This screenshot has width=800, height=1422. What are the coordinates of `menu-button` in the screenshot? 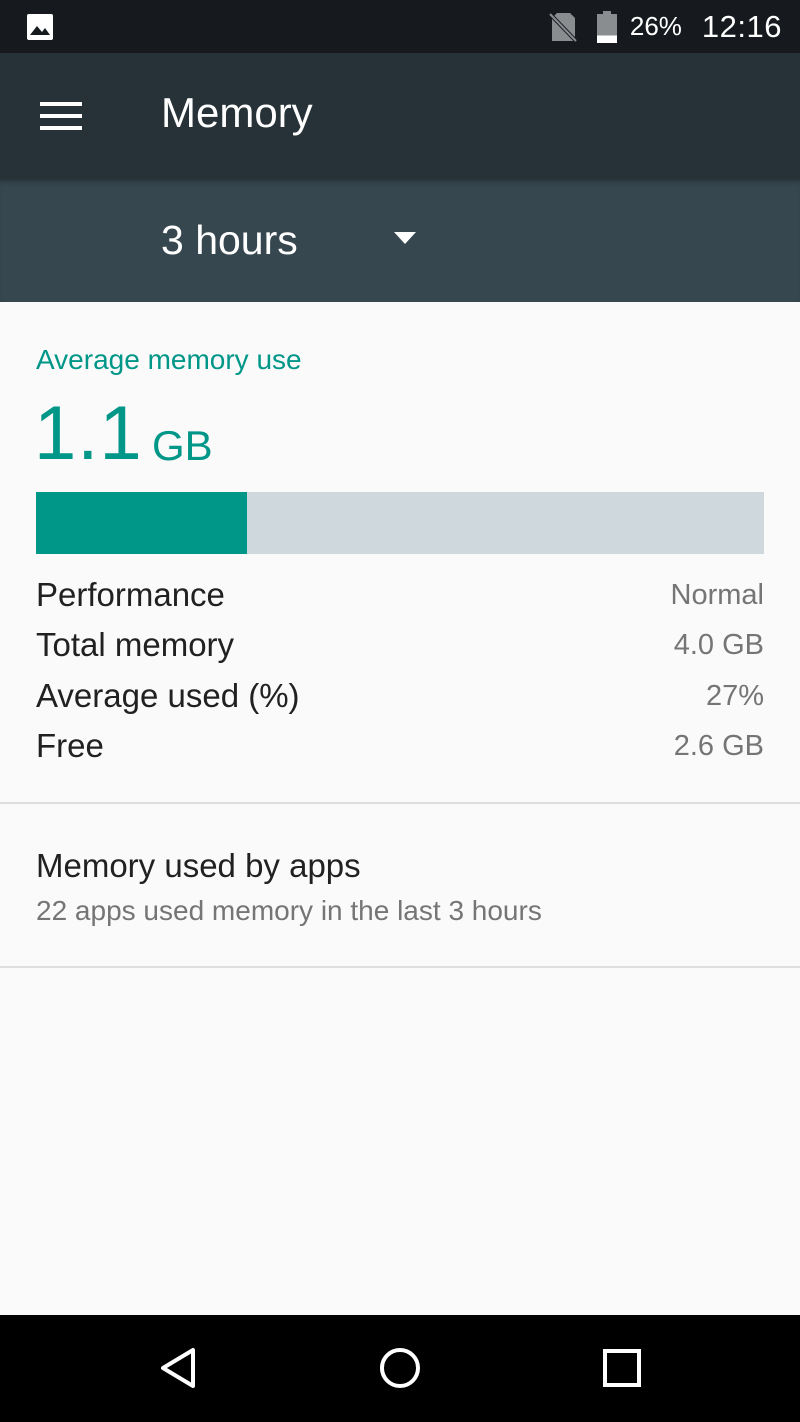 It's located at (61, 116).